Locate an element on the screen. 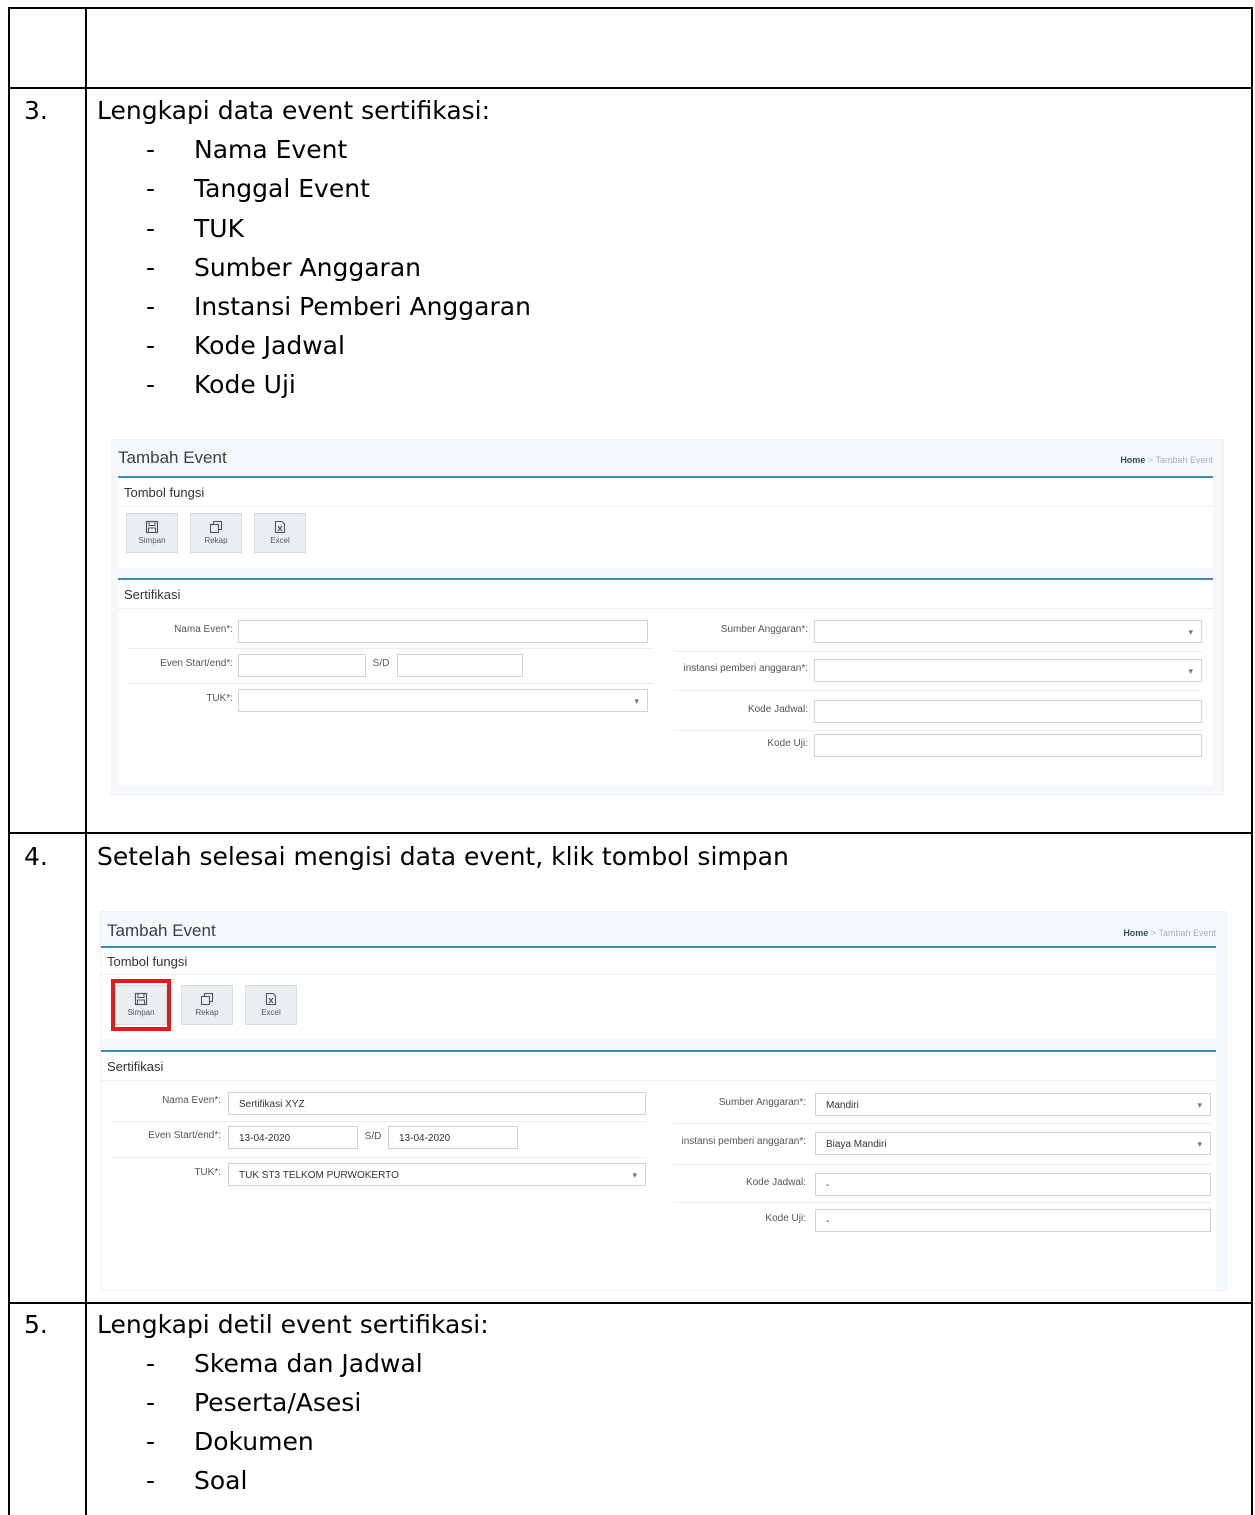 This screenshot has height=1515, width=1255. list-item: - Soal is located at coordinates (197, 1480).